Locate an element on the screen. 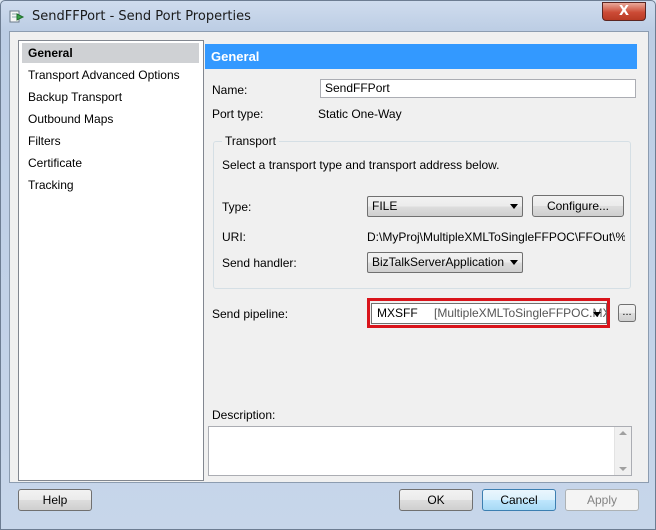 Image resolution: width=656 pixels, height=530 pixels. port-type-label: Port type: is located at coordinates (238, 114).